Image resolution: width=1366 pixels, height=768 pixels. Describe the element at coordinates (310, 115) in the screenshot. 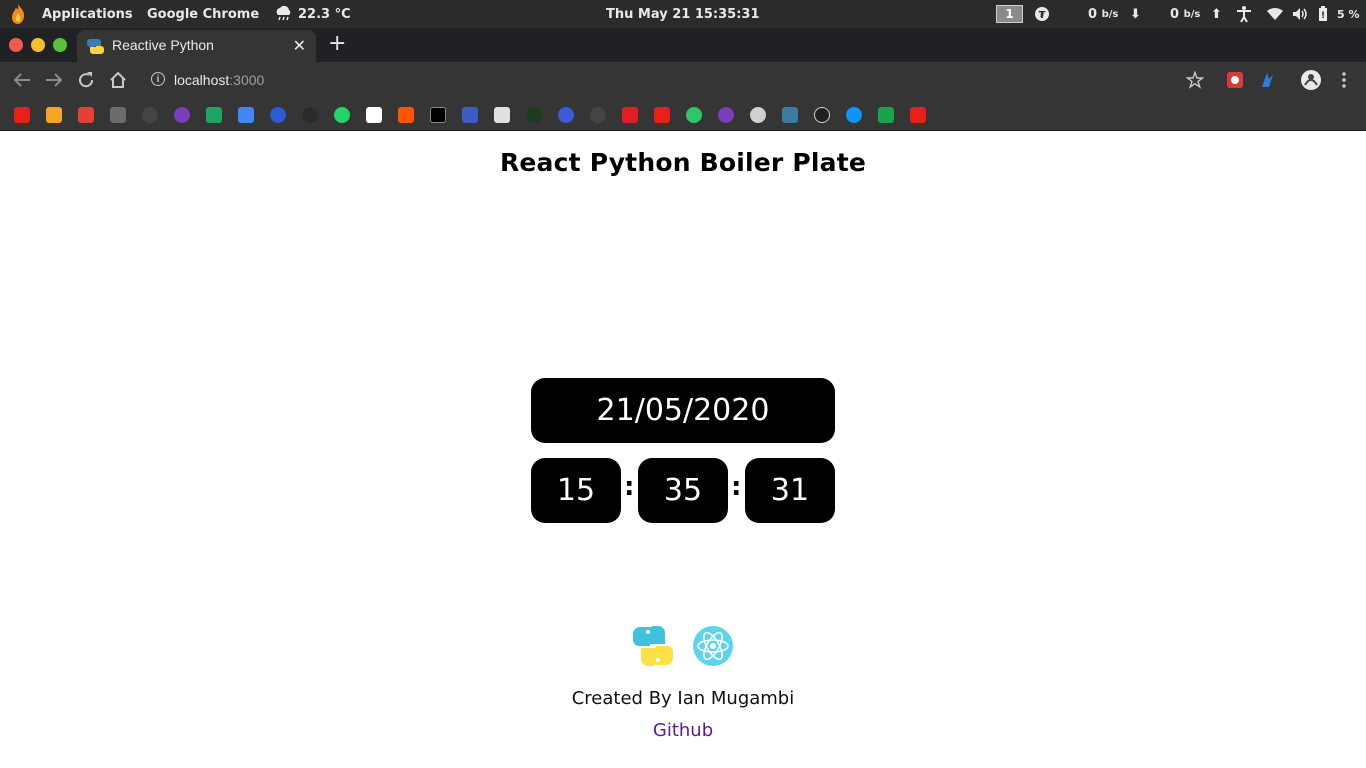

I see `bookmark-r-icon` at that location.